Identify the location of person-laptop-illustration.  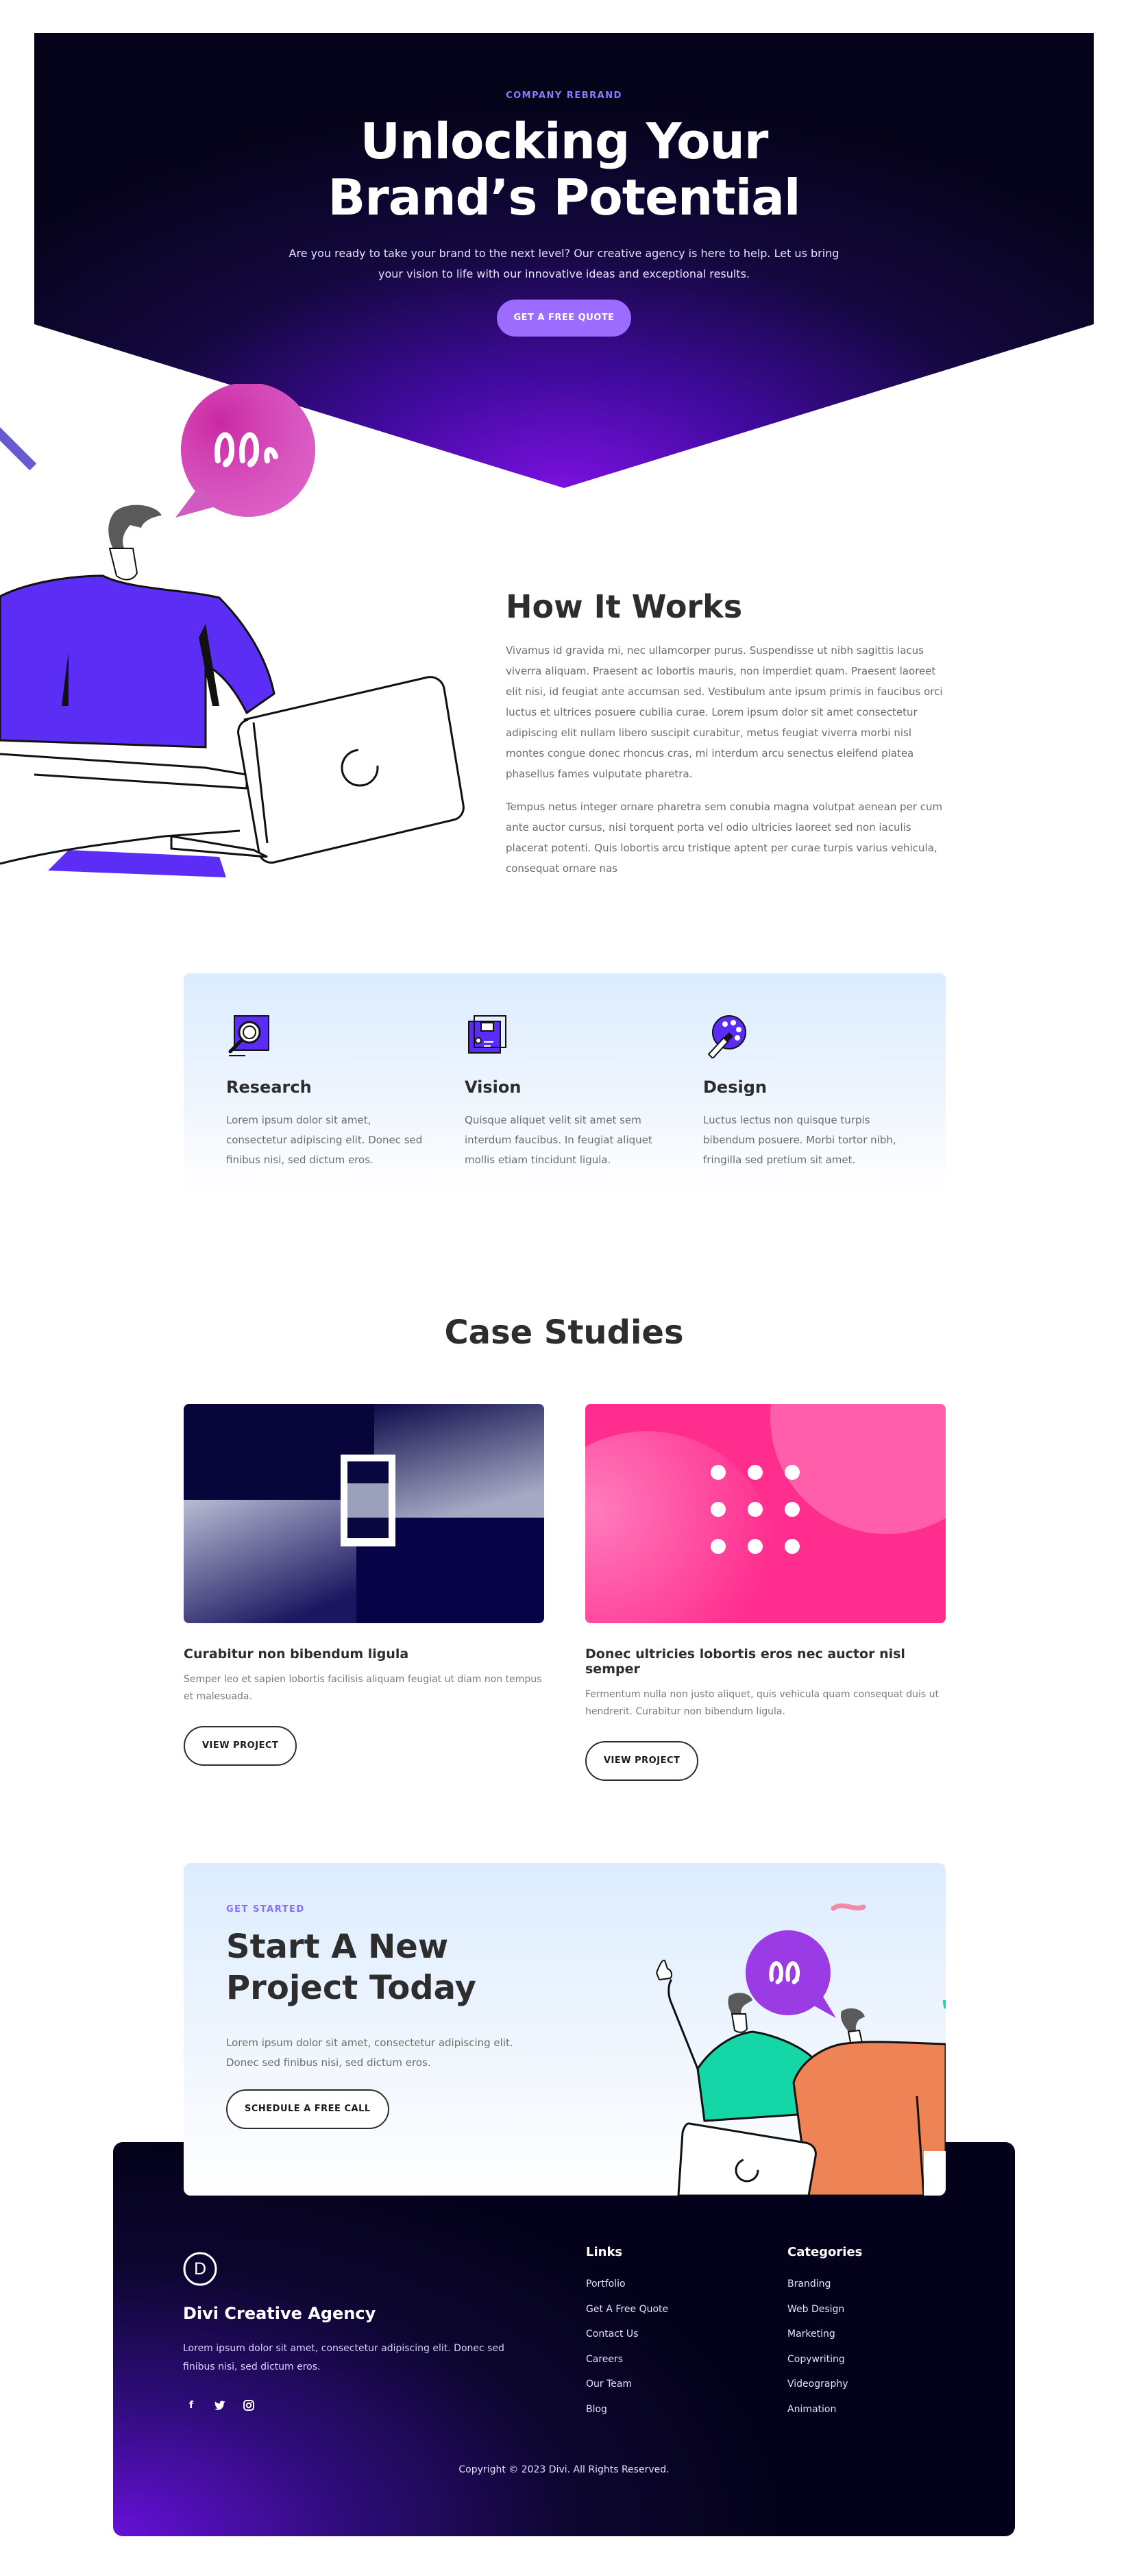
(232, 630).